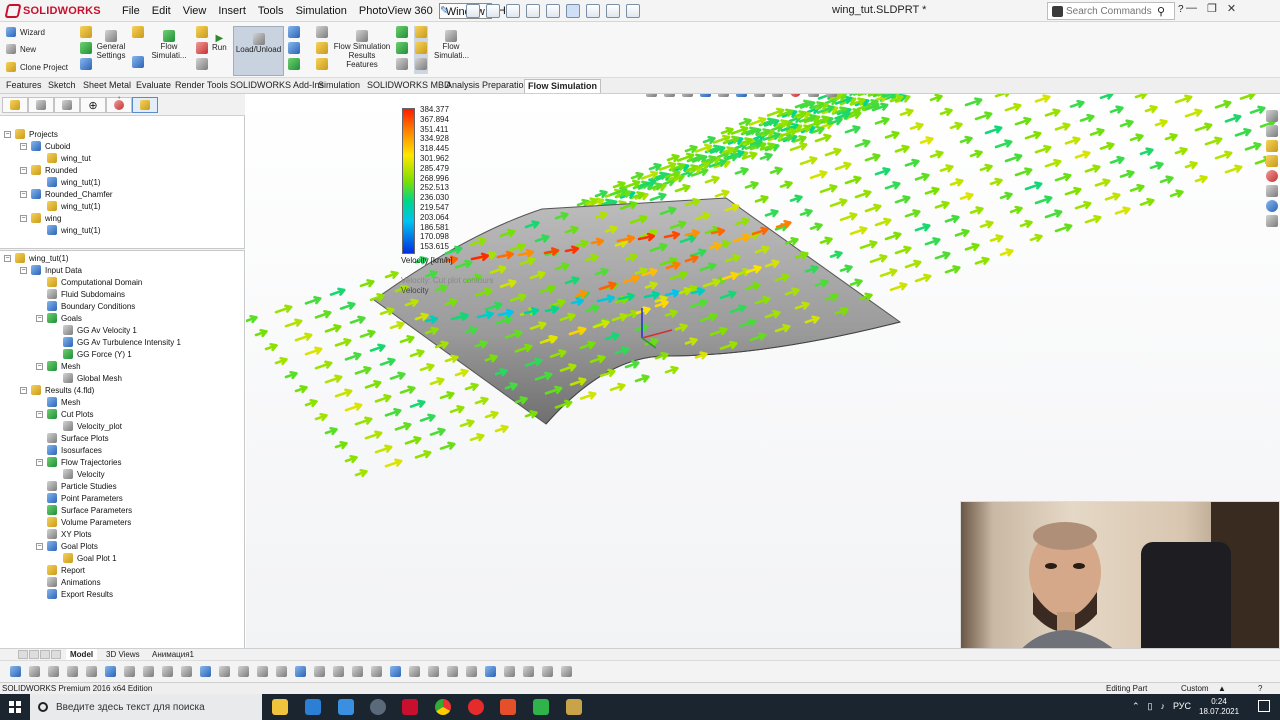  I want to click on tree-item: −Animations, so click(68, 582).